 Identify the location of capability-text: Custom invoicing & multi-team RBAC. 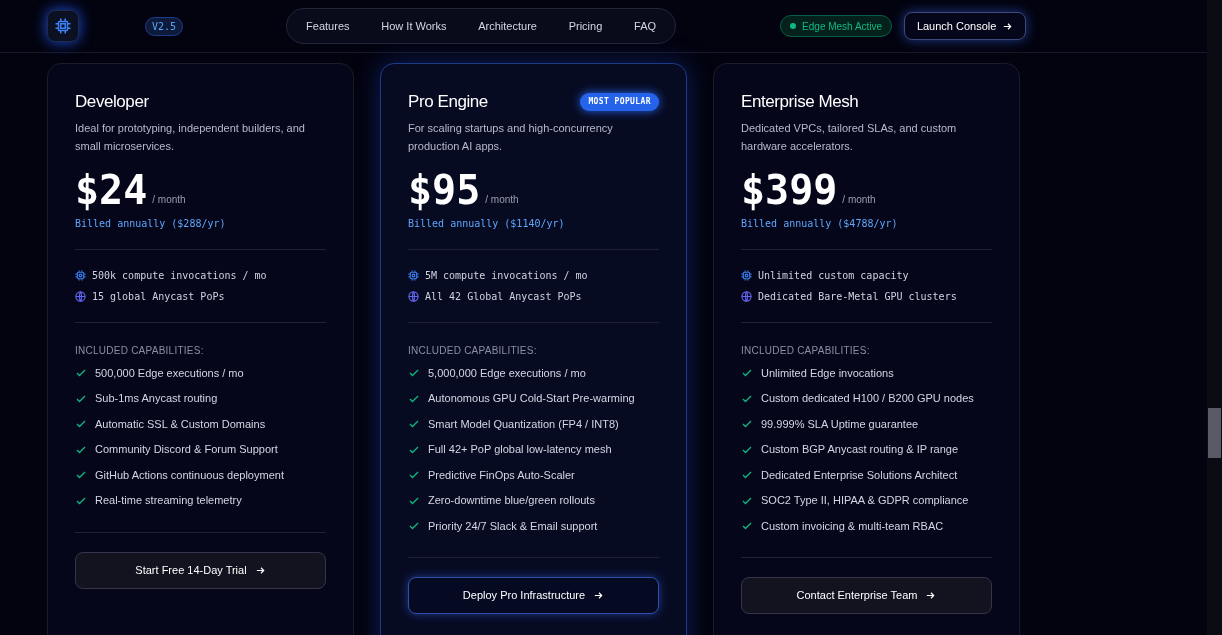
(852, 526).